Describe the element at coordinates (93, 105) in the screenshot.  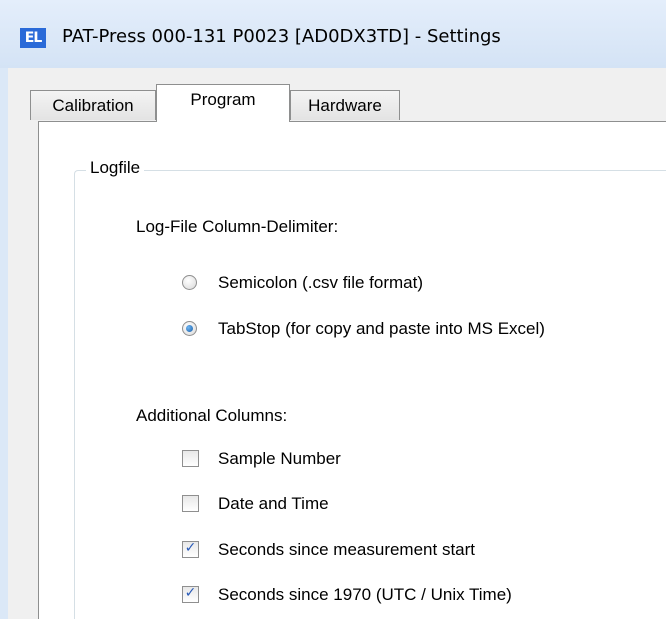
I see `tab-calibration: Calibration` at that location.